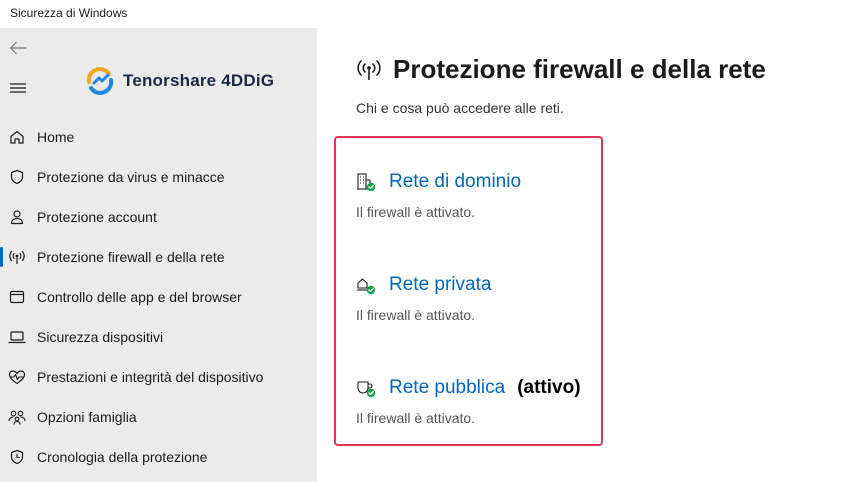 The image size is (851, 482). What do you see at coordinates (17, 457) in the screenshot?
I see `history-icon` at bounding box center [17, 457].